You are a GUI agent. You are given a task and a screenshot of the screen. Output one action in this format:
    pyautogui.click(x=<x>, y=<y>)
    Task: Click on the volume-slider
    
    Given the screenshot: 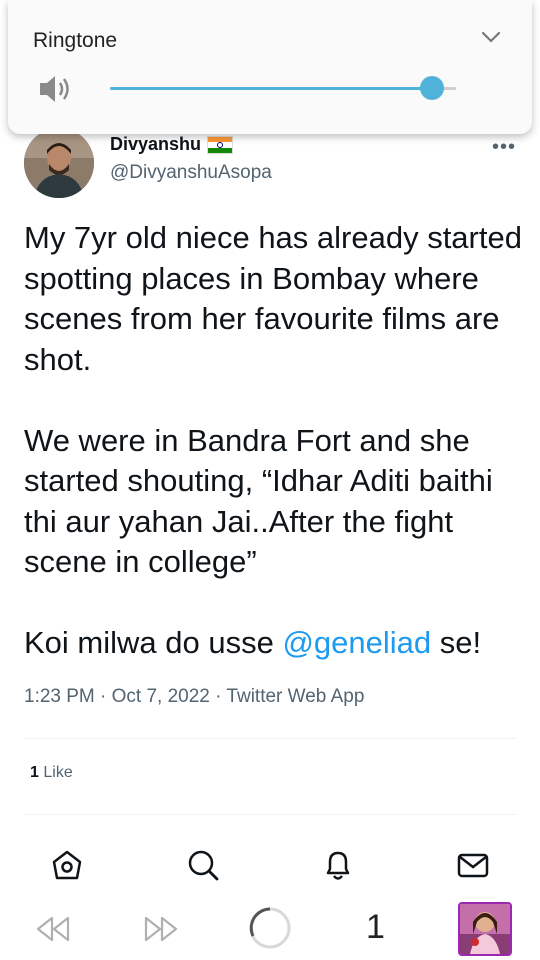 What is the action you would take?
    pyautogui.click(x=283, y=88)
    